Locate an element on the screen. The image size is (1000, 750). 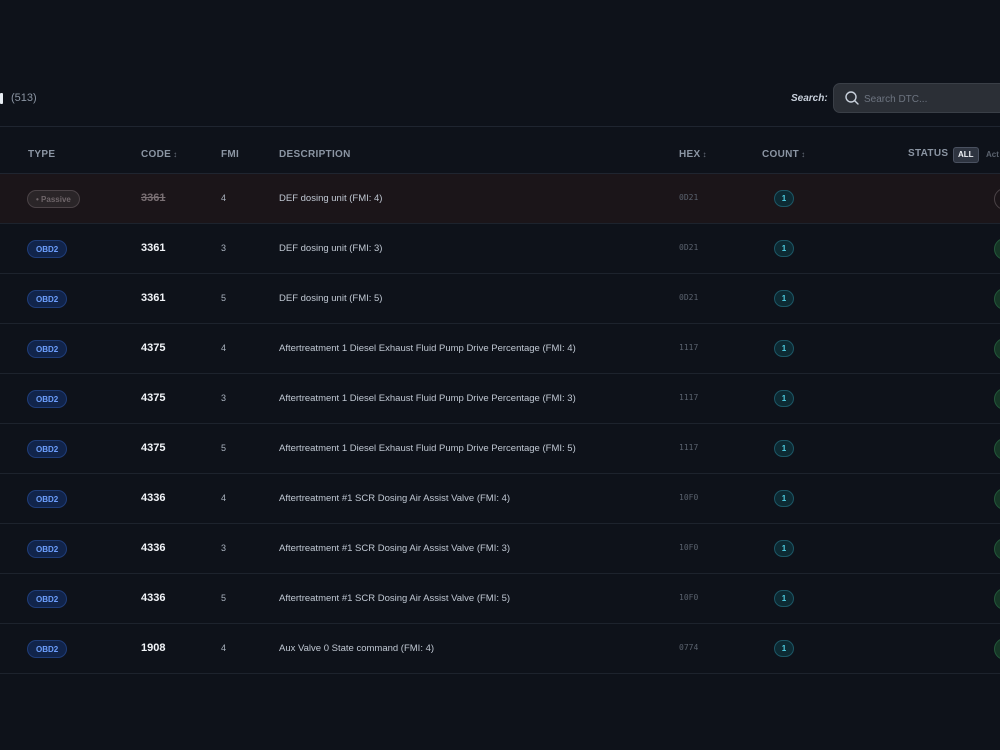
column-header-code: CODE ↕ is located at coordinates (159, 154).